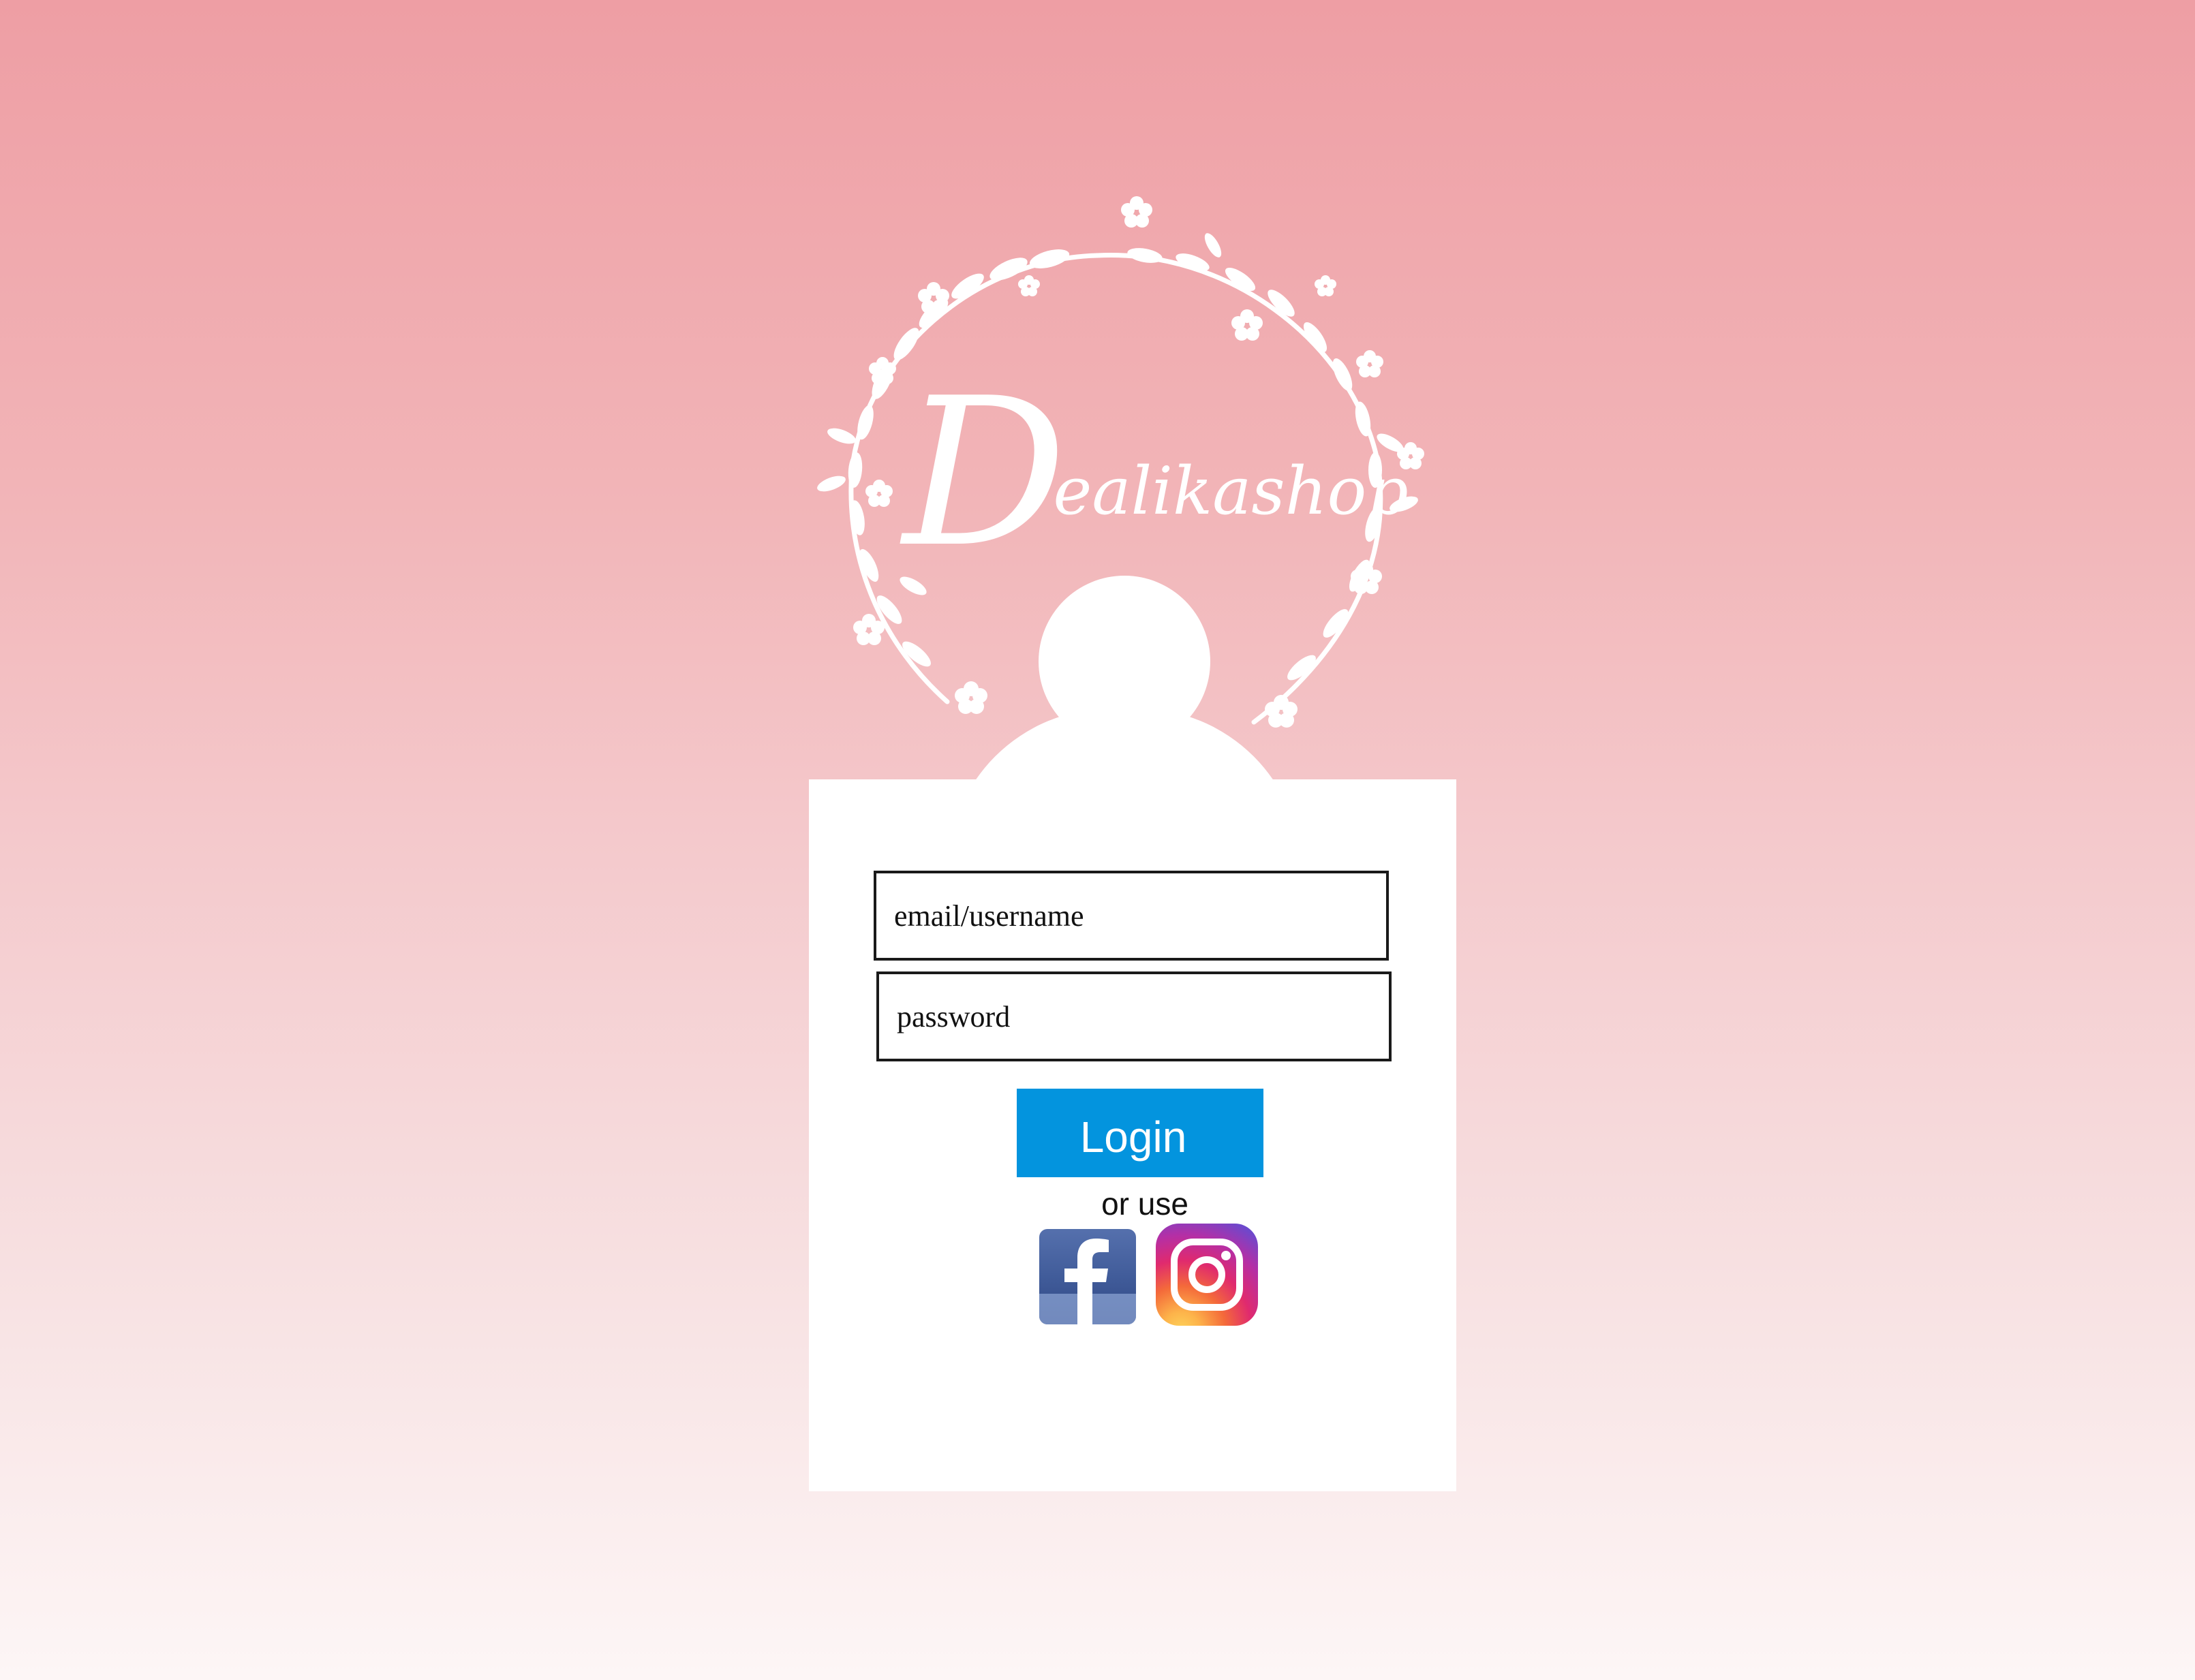 This screenshot has height=1680, width=2195. Describe the element at coordinates (1133, 1137) in the screenshot. I see `login-button-label: Login` at that location.